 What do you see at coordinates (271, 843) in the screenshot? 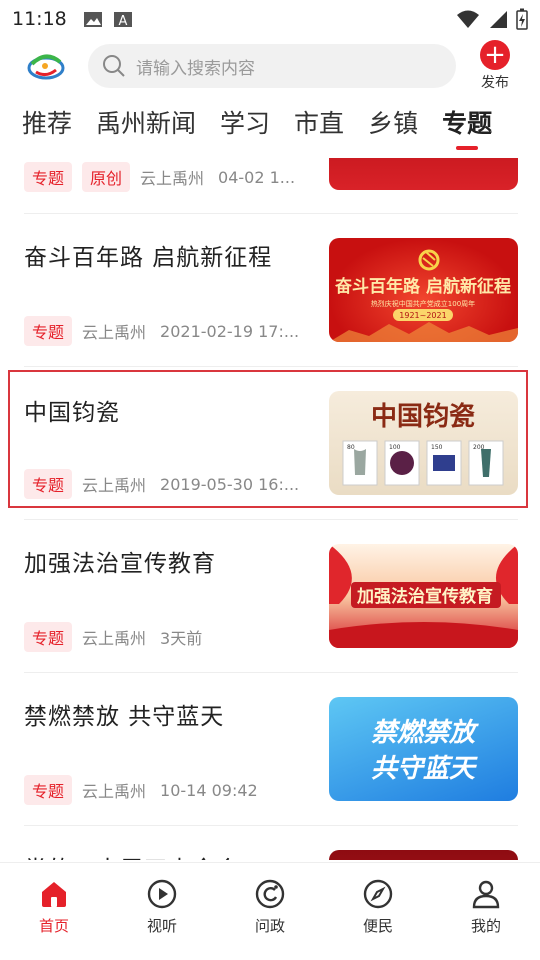
I see `list-item: 党的二十届四中全会` at bounding box center [271, 843].